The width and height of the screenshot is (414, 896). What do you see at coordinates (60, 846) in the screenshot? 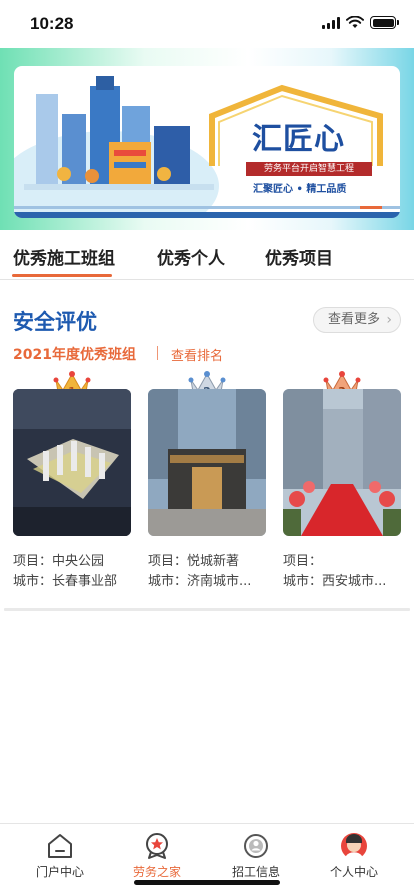
I see `home-icon` at bounding box center [60, 846].